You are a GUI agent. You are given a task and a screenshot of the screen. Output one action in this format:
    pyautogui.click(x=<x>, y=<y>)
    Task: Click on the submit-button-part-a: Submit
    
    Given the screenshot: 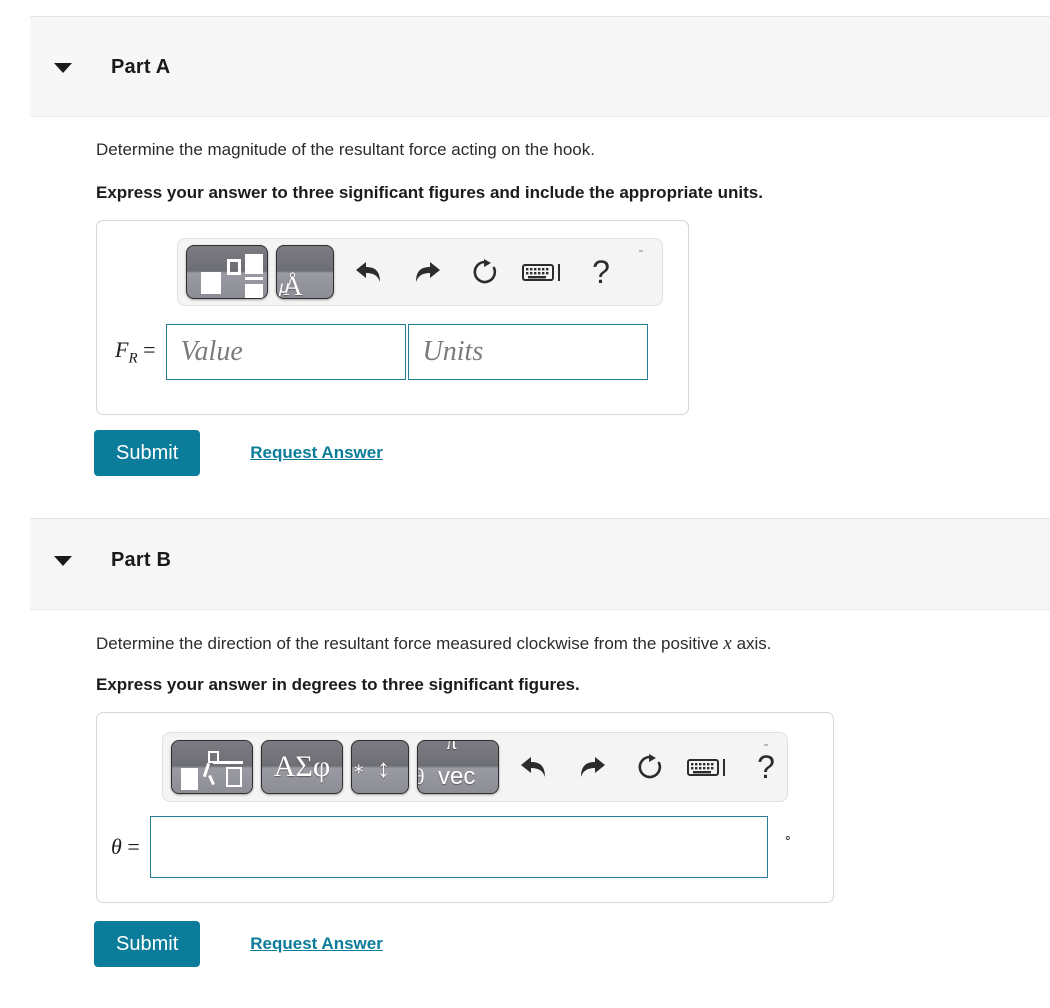 What is the action you would take?
    pyautogui.click(x=147, y=453)
    